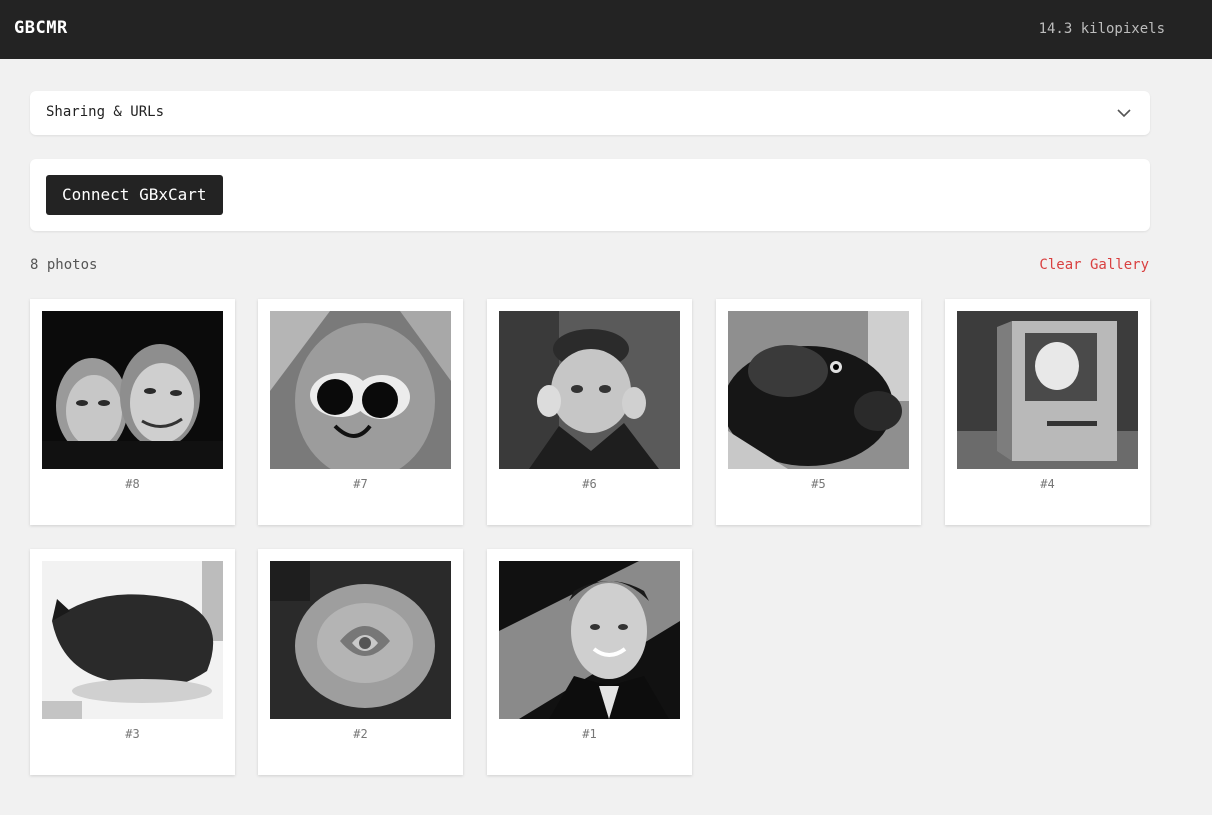 This screenshot has width=1212, height=815. Describe the element at coordinates (105, 112) in the screenshot. I see `sharing-panel-label: Sharing & URLs` at that location.